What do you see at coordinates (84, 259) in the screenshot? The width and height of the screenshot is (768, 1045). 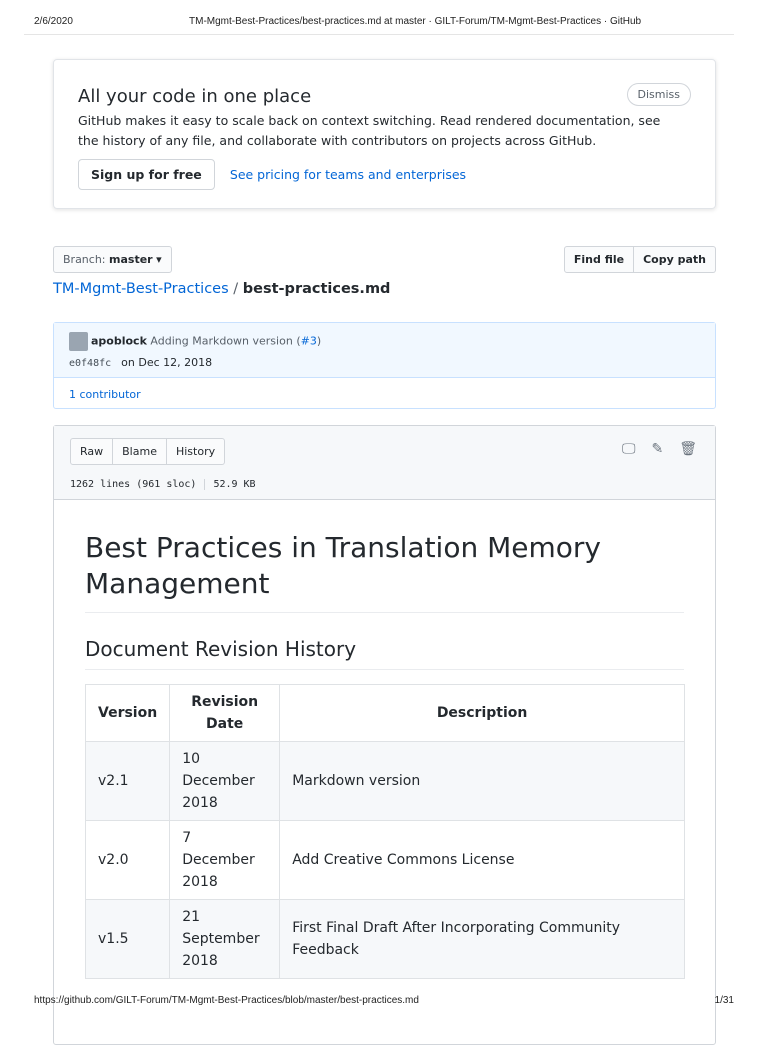 I see `branch-label: Branch:` at bounding box center [84, 259].